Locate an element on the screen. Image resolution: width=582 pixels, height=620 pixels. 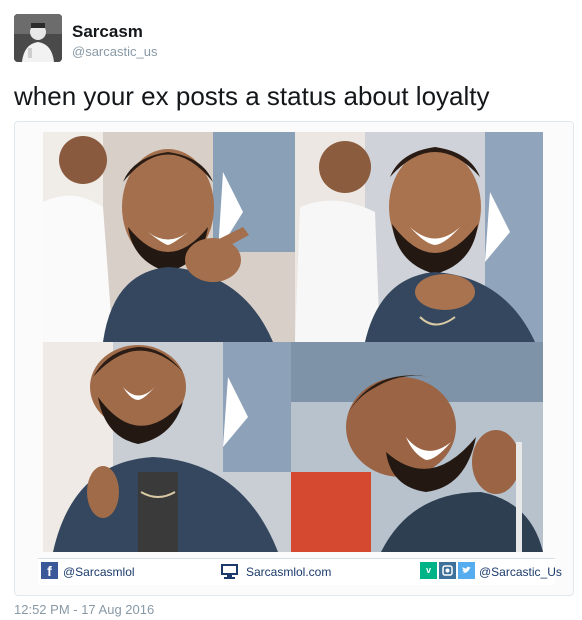
website-text: Sarcasmlol.com is located at coordinates (289, 572).